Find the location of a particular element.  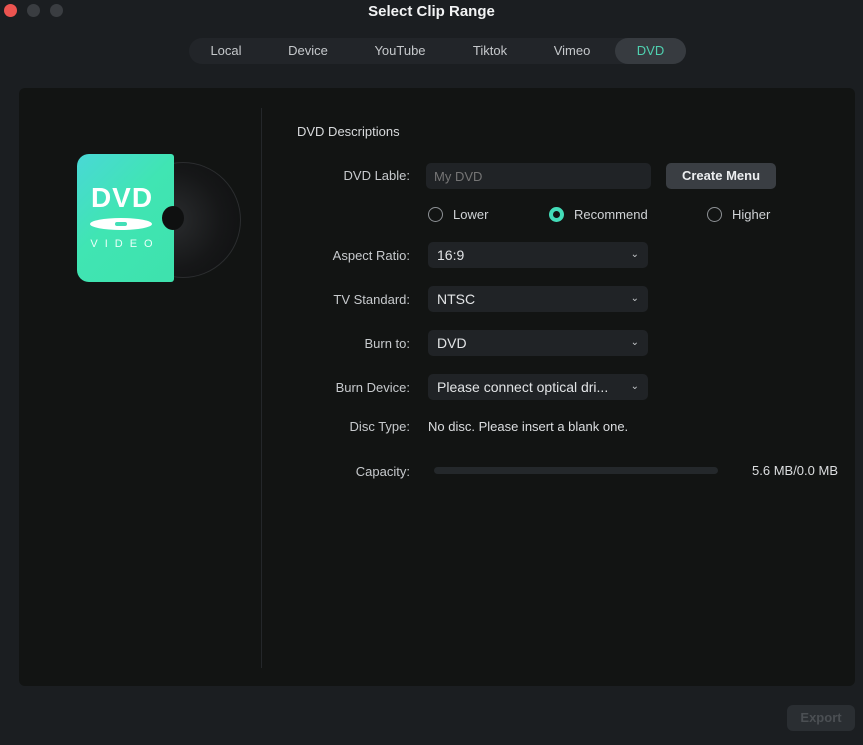

dvd-video-icon: DVD VIDEO is located at coordinates (159, 219).